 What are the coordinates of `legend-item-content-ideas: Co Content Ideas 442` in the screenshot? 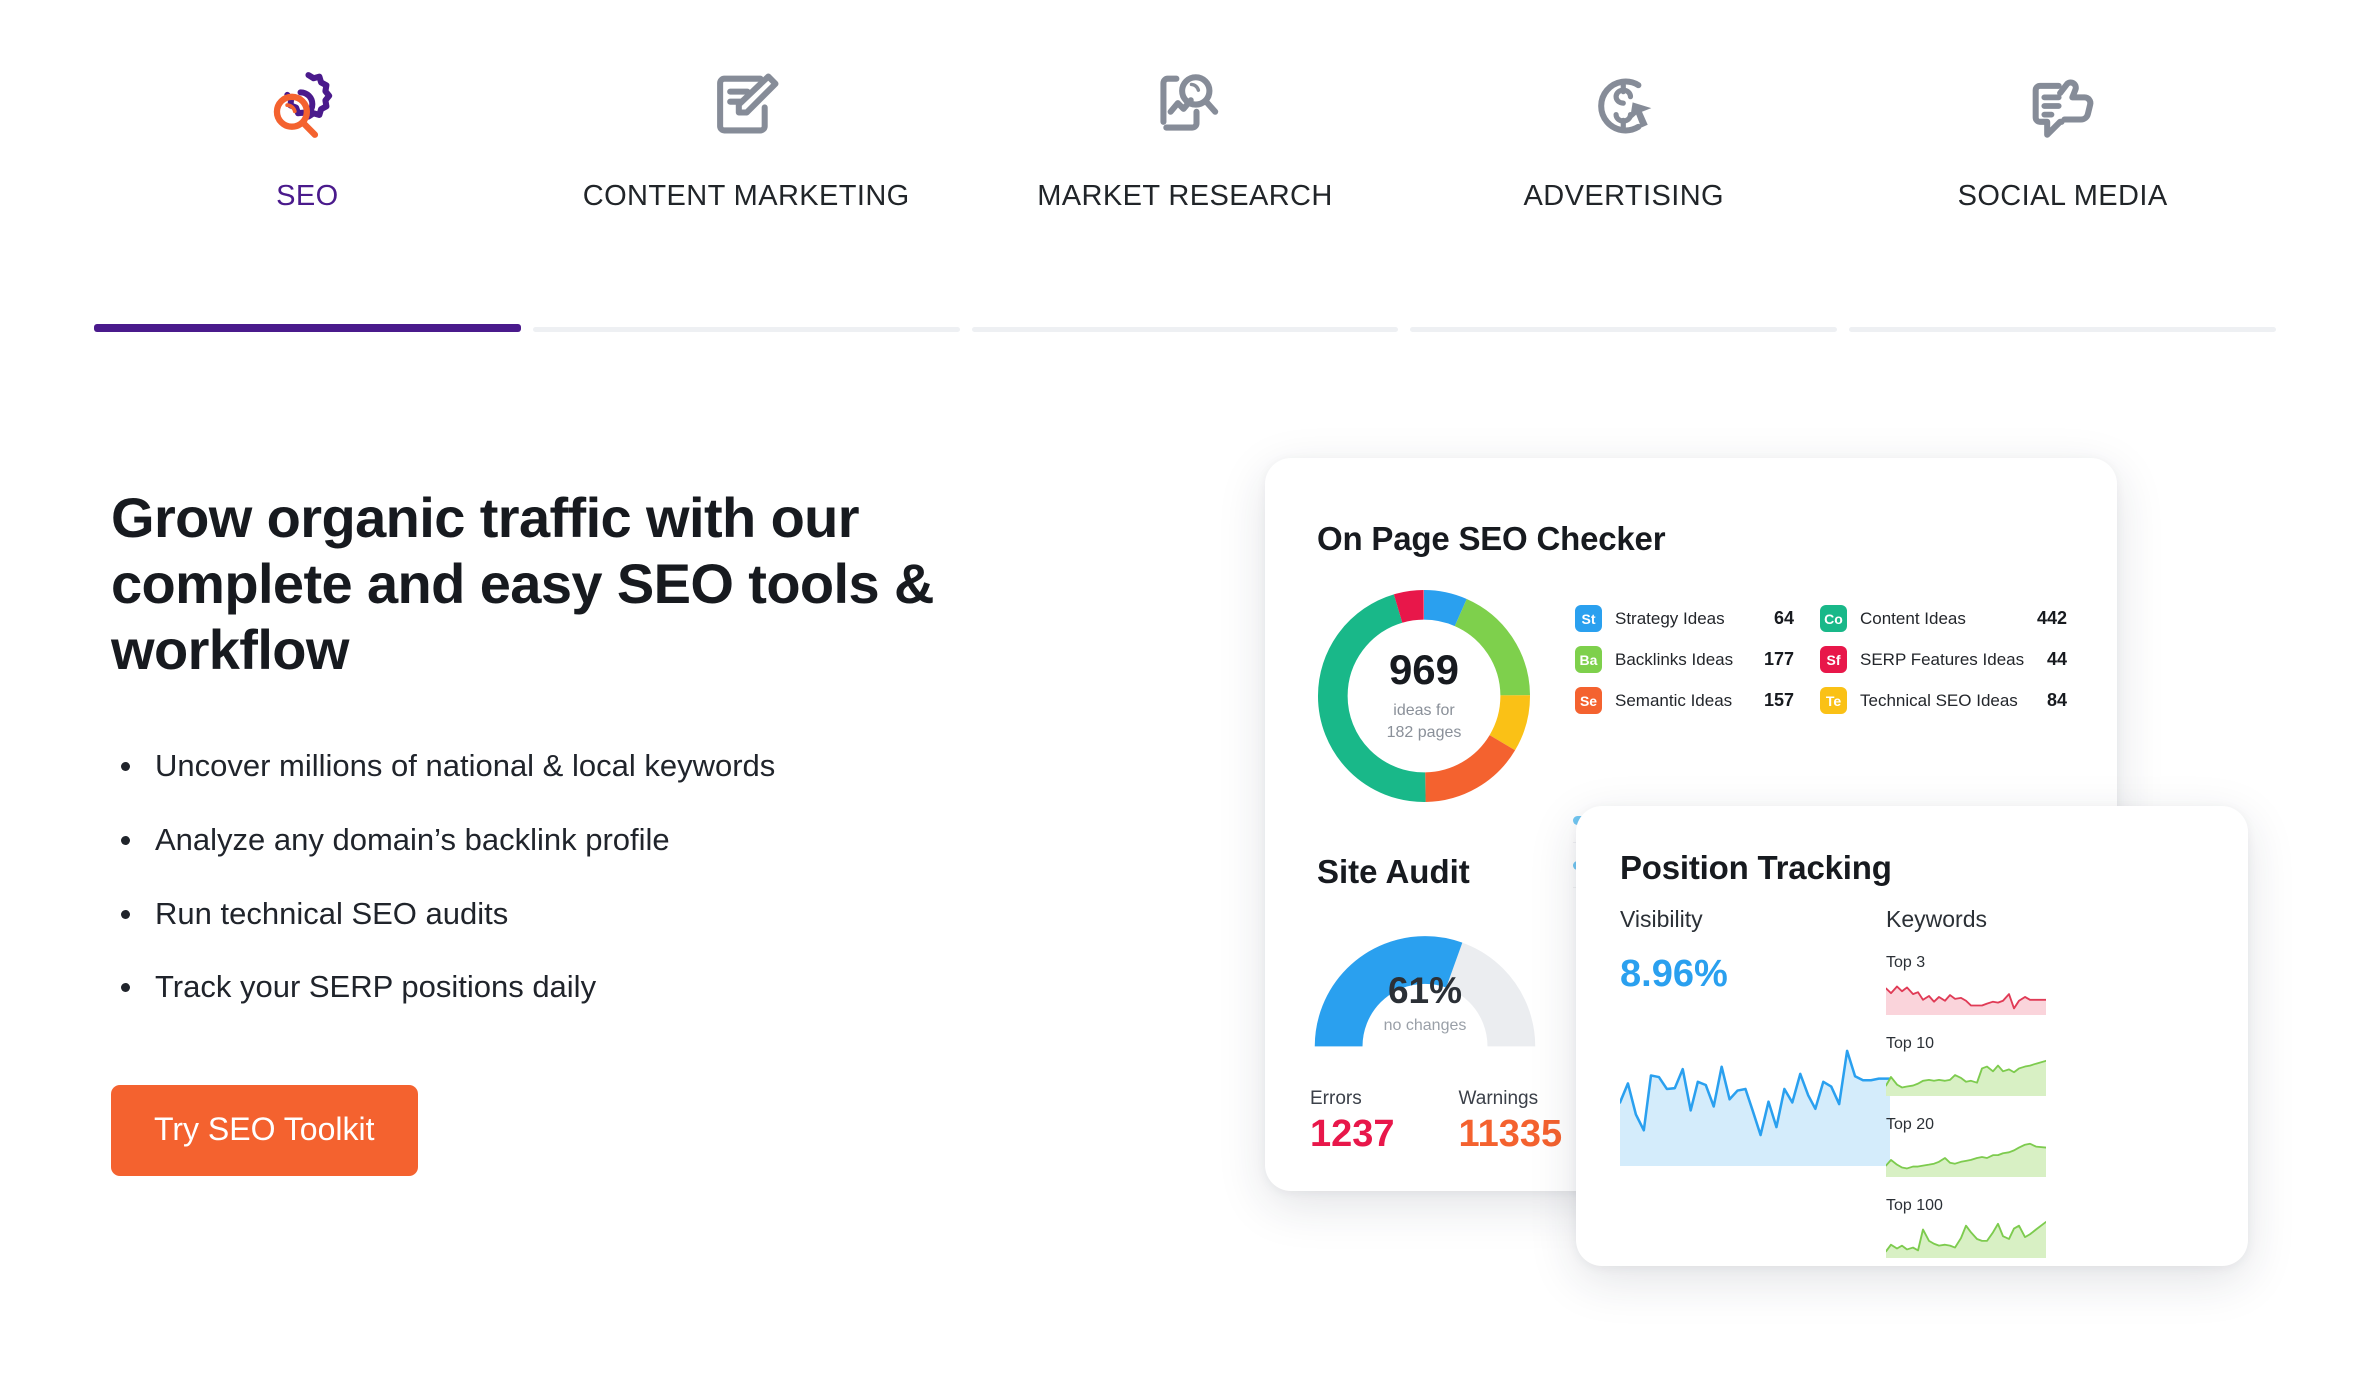 It's located at (1947, 618).